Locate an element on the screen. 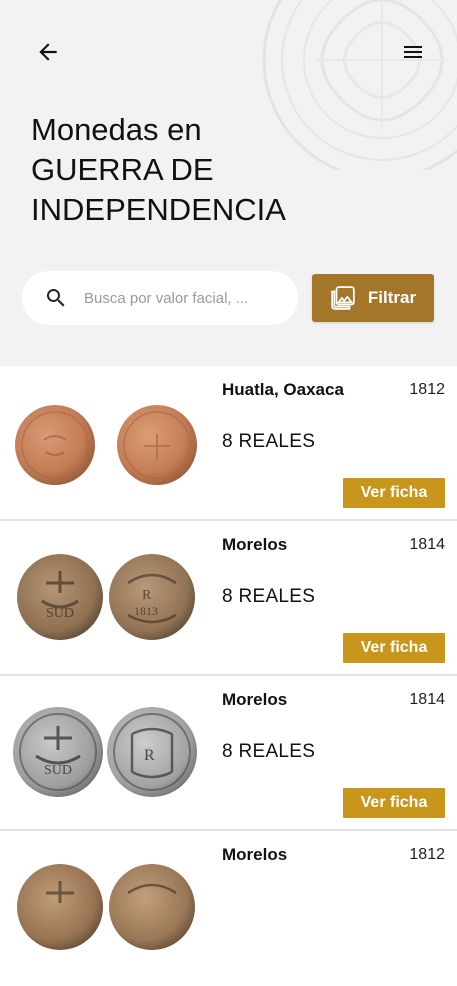 This screenshot has width=457, height=986. page-title: Monedas en GUERRA DE INDEPENDENCIA is located at coordinates (231, 170).